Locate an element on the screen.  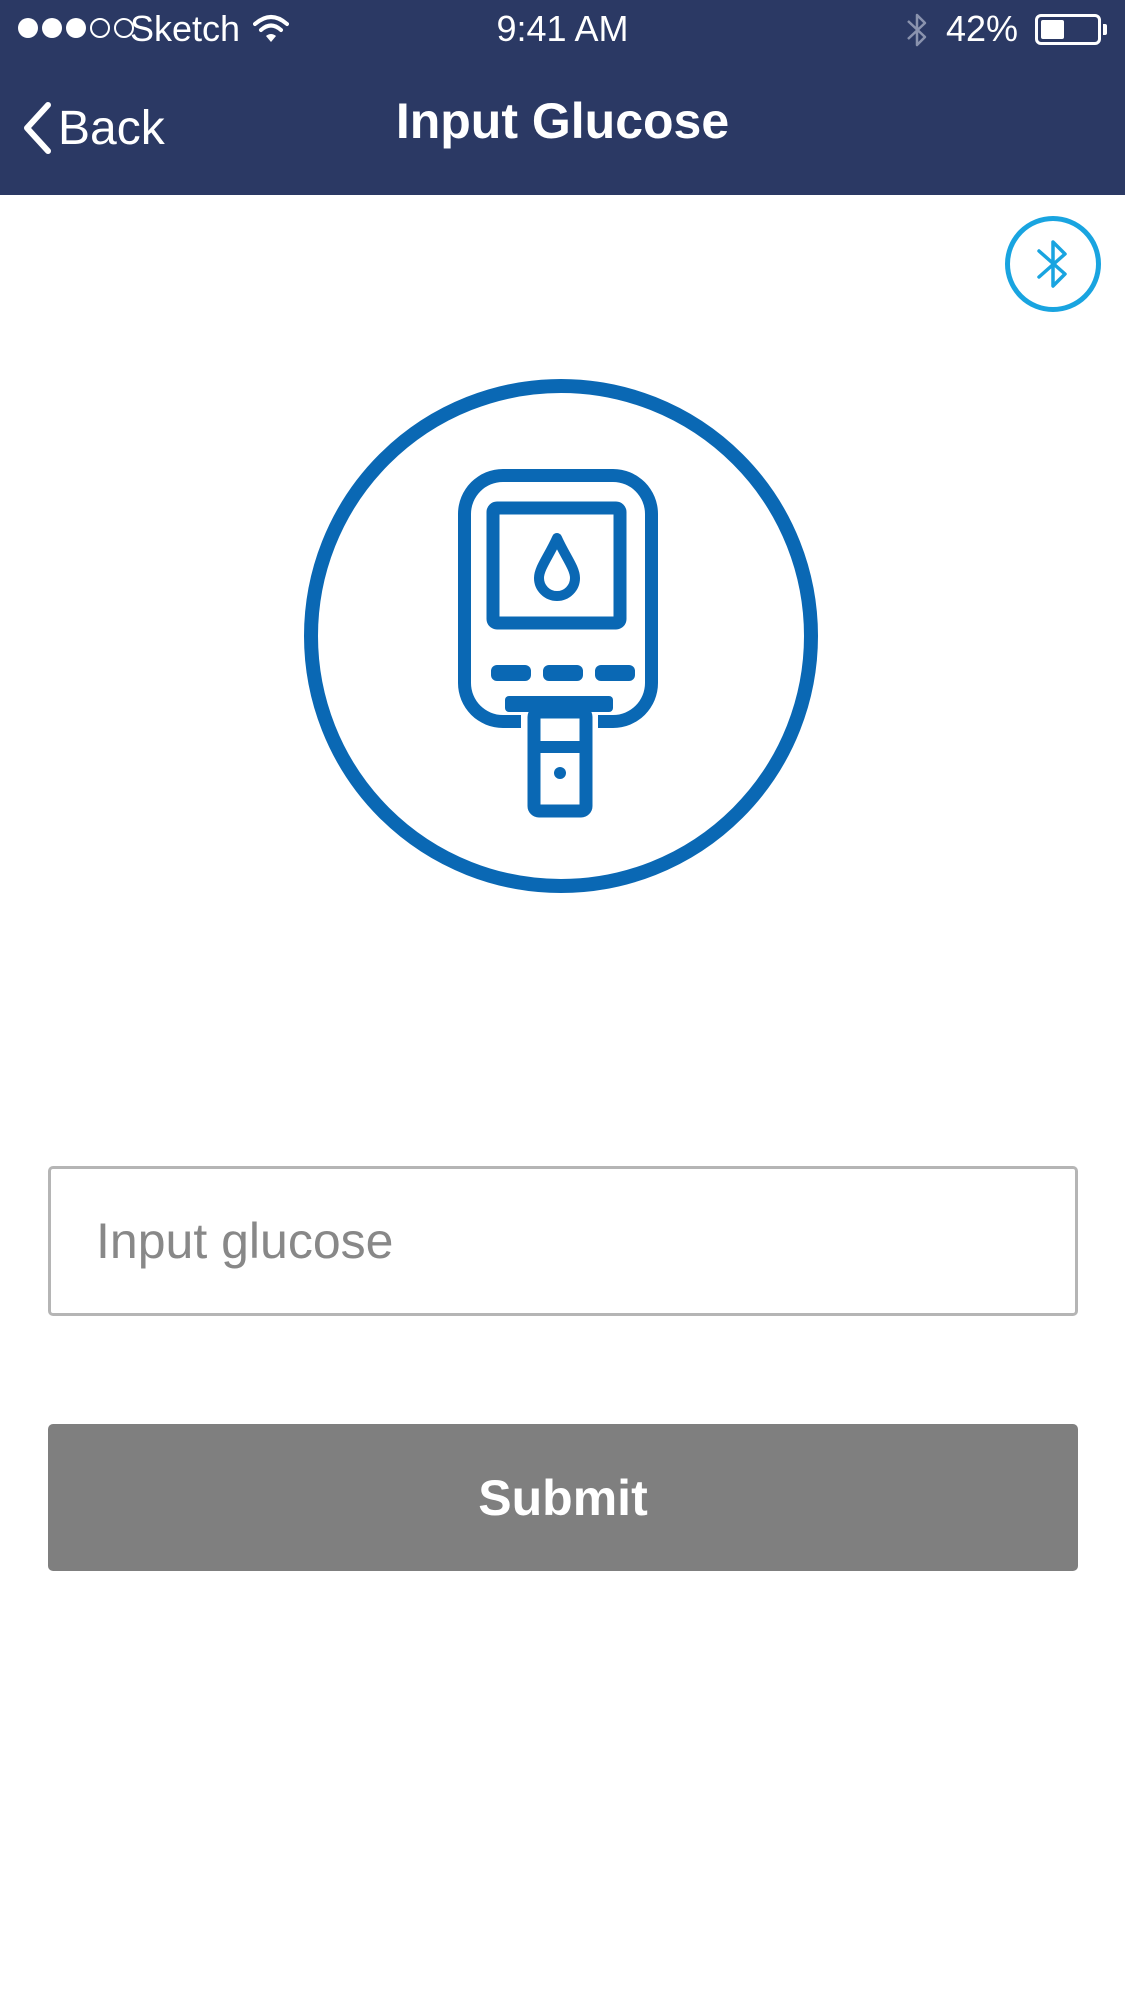
submit-button: Submit is located at coordinates (563, 1497).